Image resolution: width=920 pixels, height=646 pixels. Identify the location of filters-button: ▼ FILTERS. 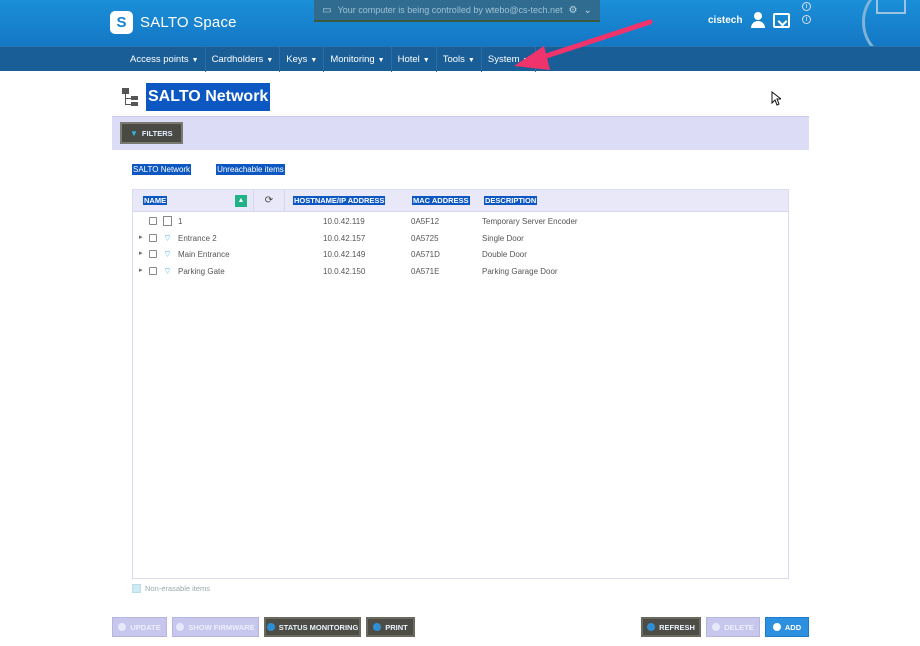
(151, 133).